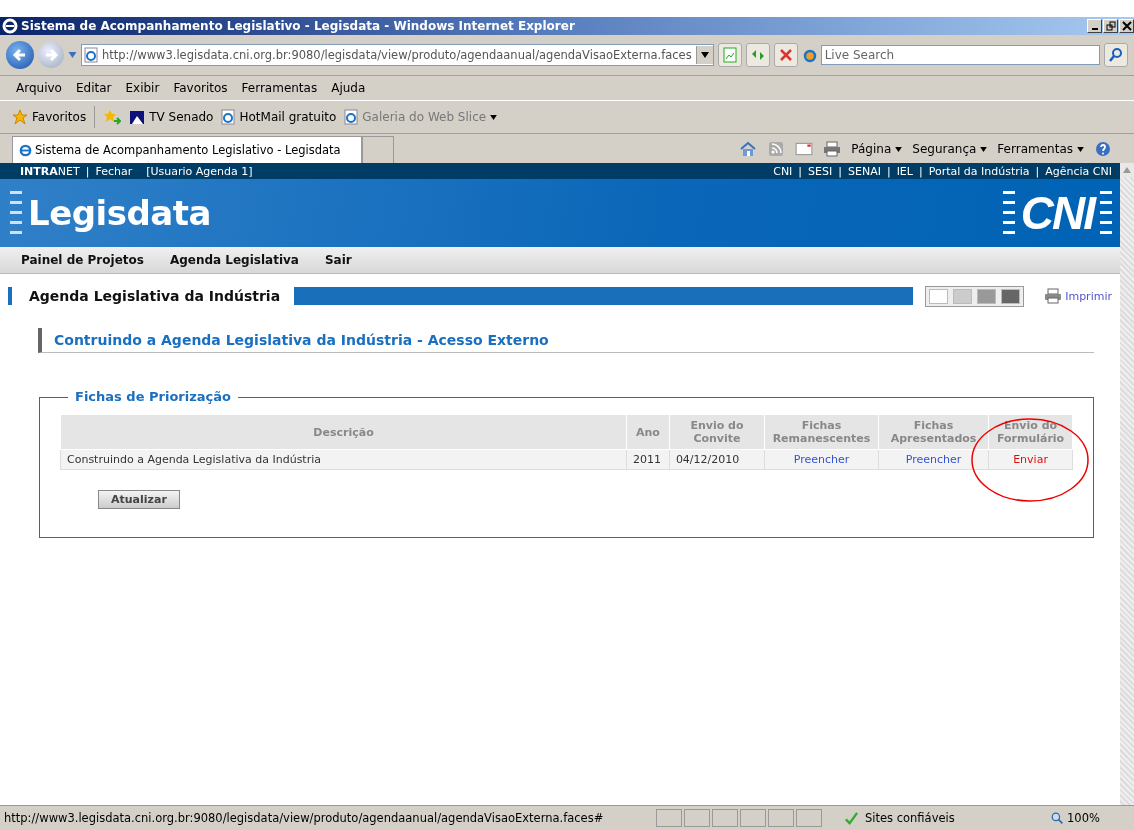  Describe the element at coordinates (82, 260) in the screenshot. I see `nav-link: Painel de Projetos` at that location.